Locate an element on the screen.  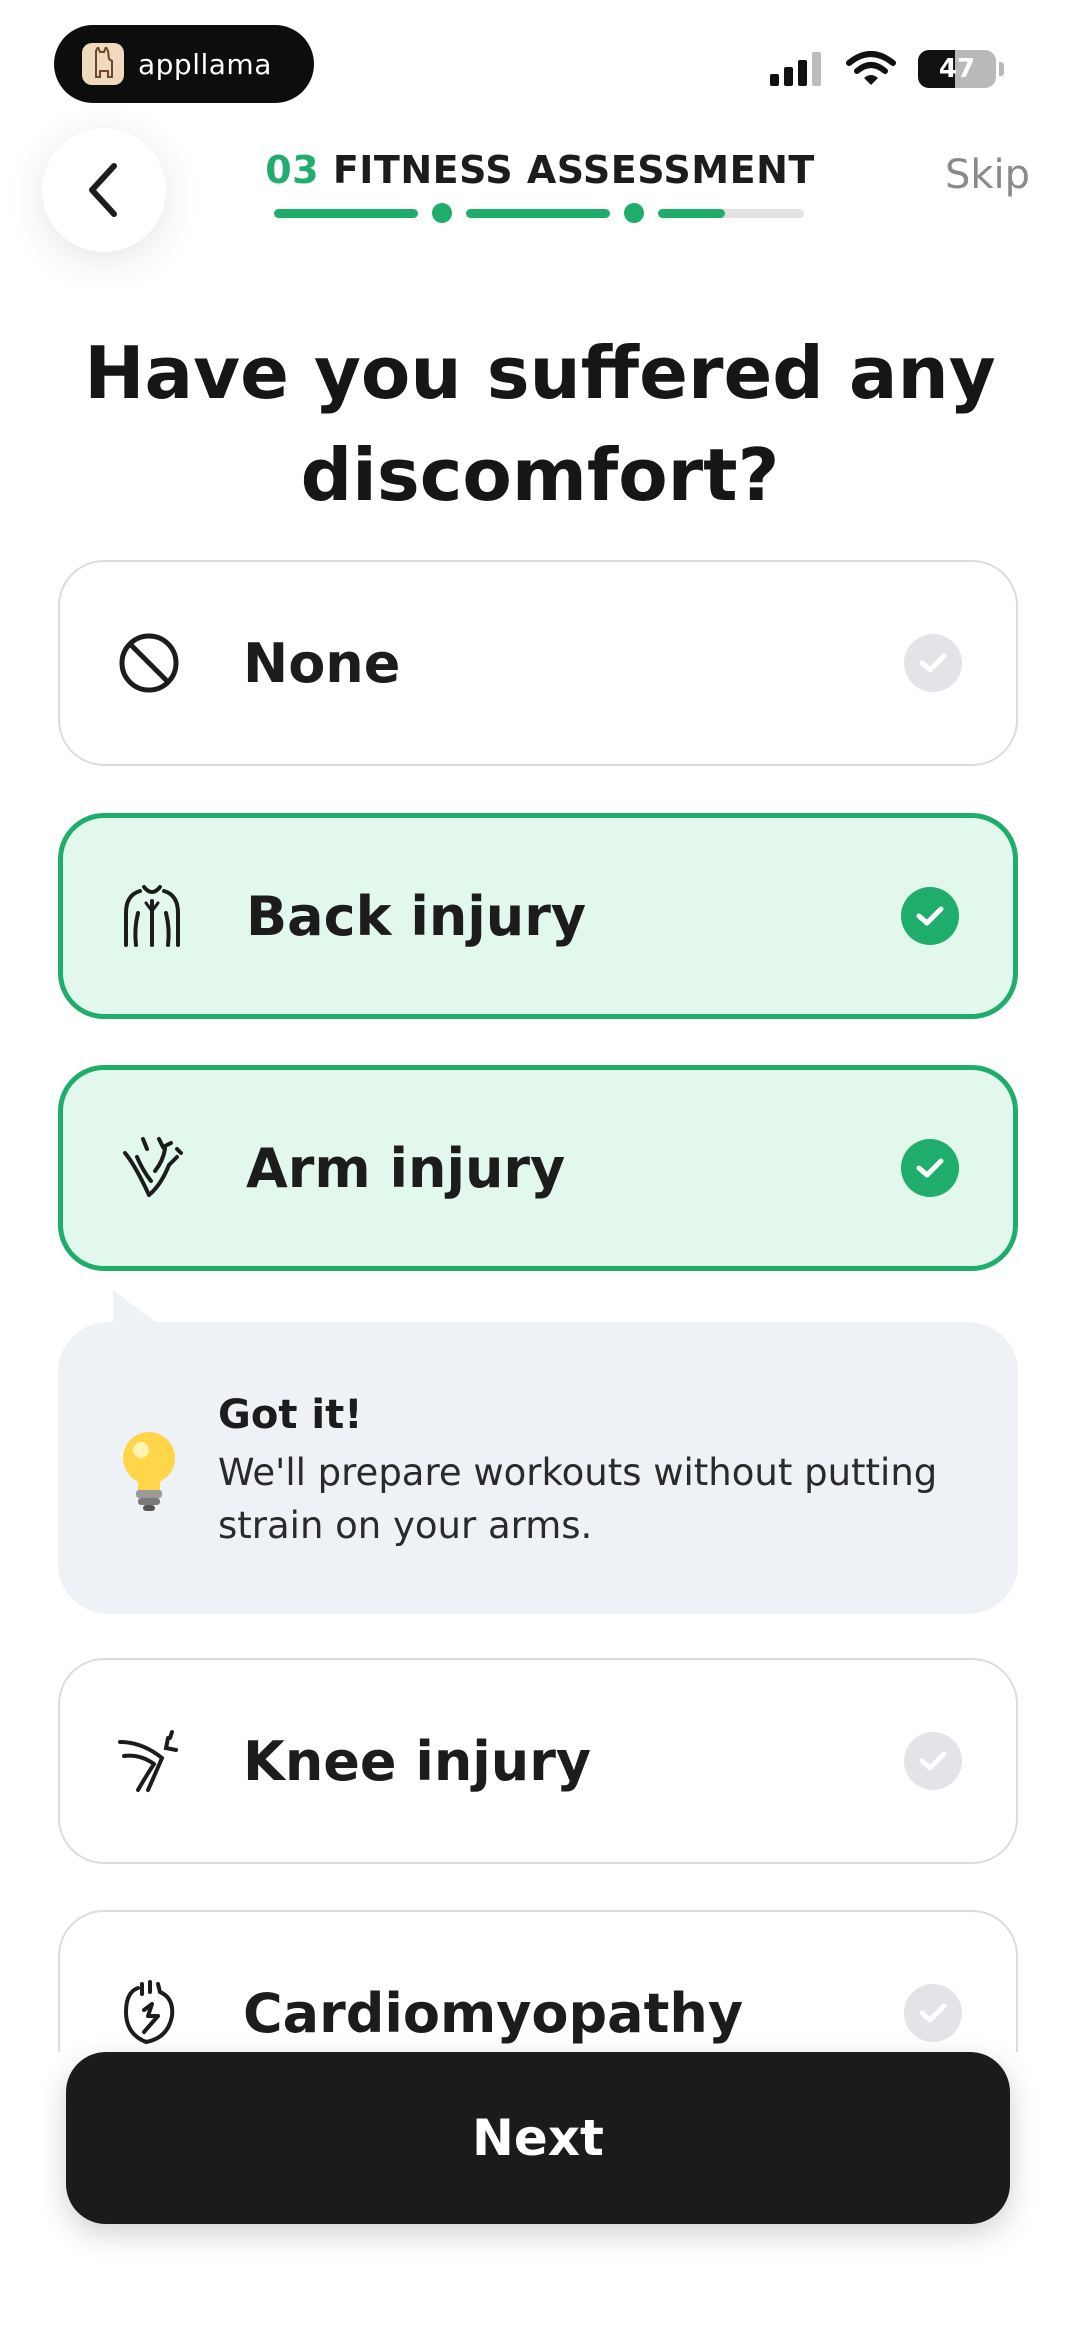
back-icon is located at coordinates (152, 916).